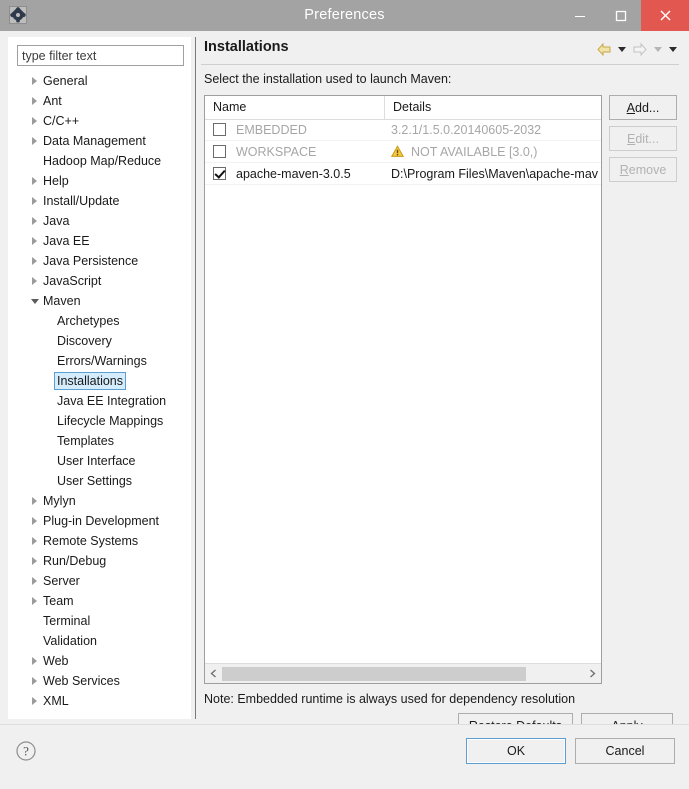  Describe the element at coordinates (100, 321) in the screenshot. I see `sidebar-item-archetypes: Archetypes` at that location.